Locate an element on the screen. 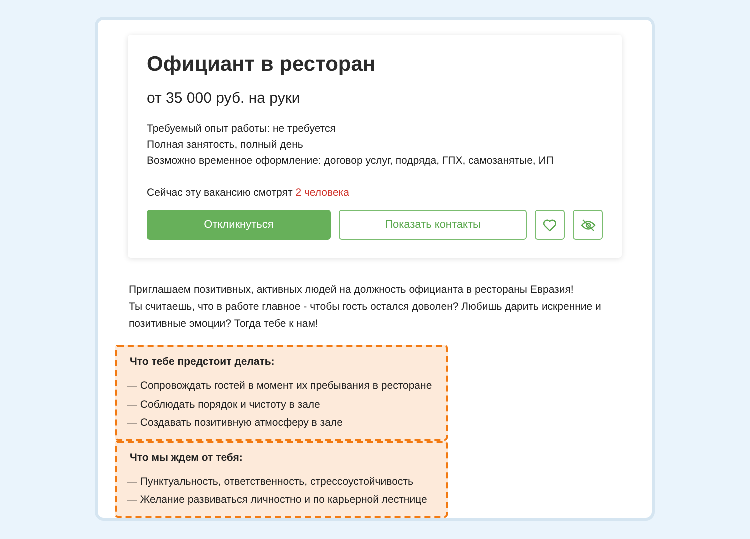  list-item: — Сопровождать гостей в момент их пребывания в ресторане is located at coordinates (280, 386).